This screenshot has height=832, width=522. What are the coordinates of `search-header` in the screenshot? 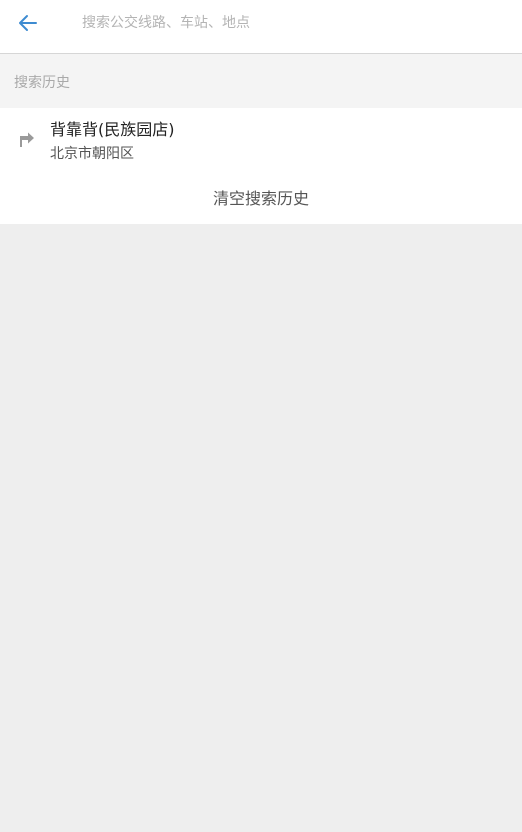 It's located at (261, 27).